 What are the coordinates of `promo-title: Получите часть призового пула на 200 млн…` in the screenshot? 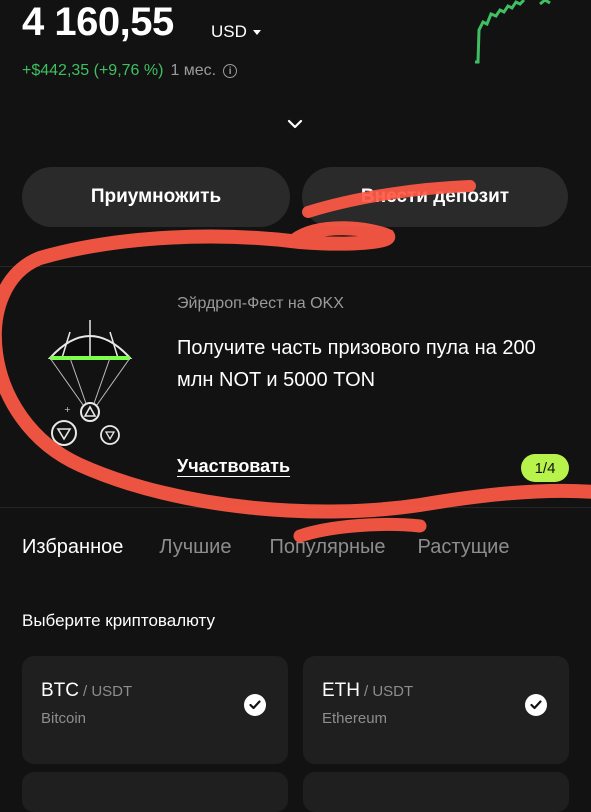 It's located at (356, 364).